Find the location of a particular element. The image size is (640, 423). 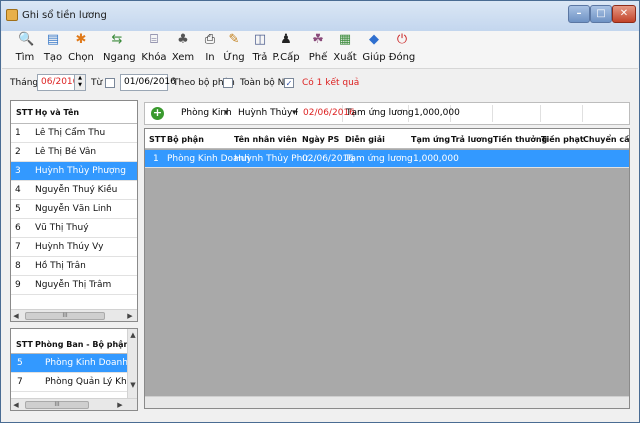

toolbar-button-8: ◫ Trả is located at coordinates (260, 50).